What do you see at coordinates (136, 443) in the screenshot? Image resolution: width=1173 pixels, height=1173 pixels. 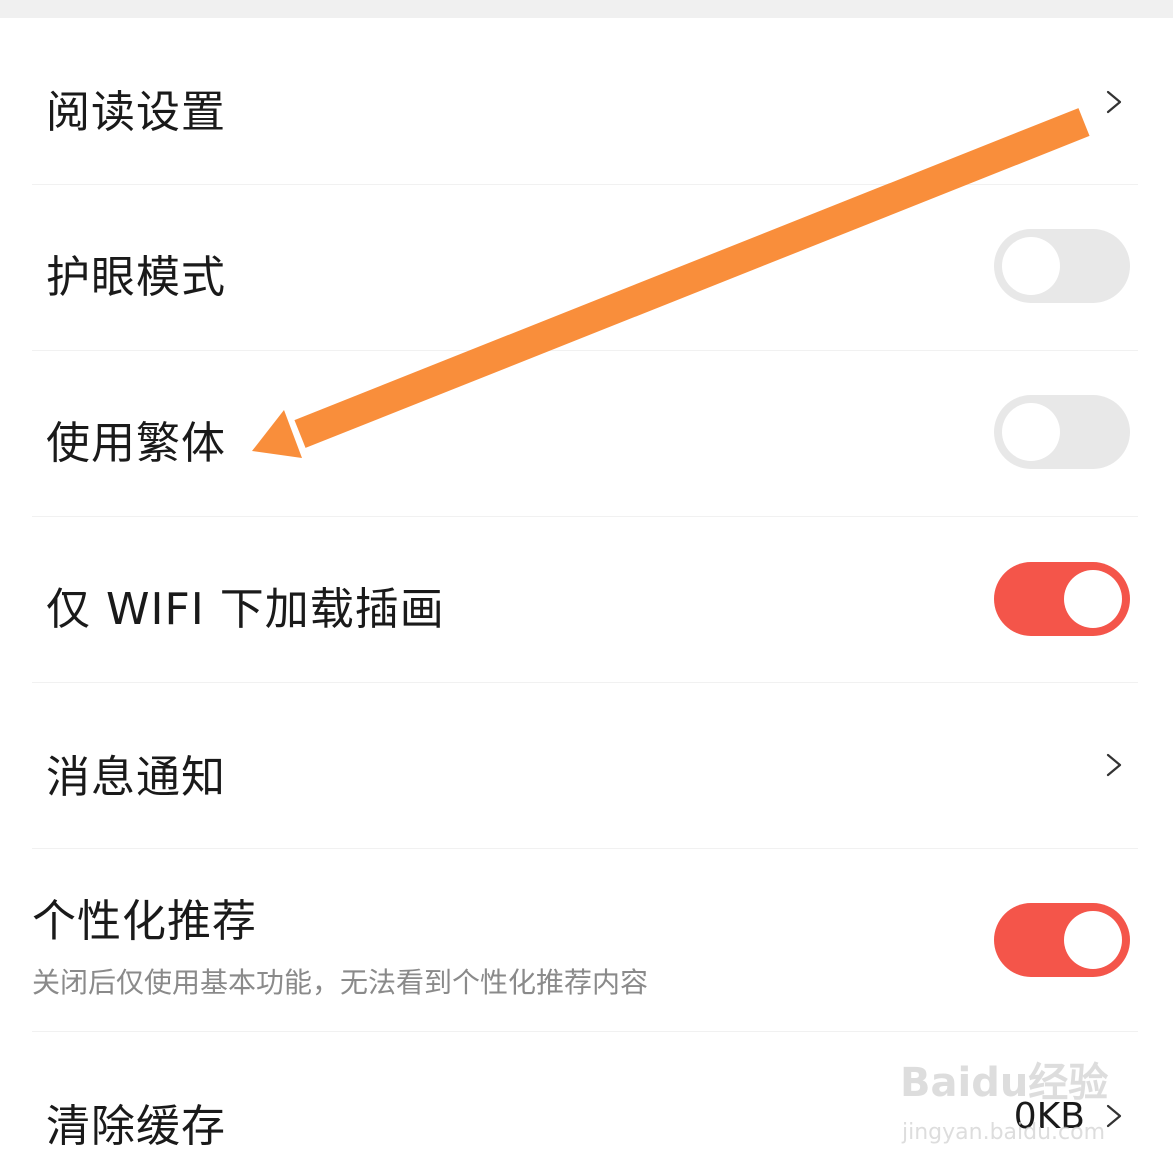 I see `traditional-chinese-label: 使用繁体` at bounding box center [136, 443].